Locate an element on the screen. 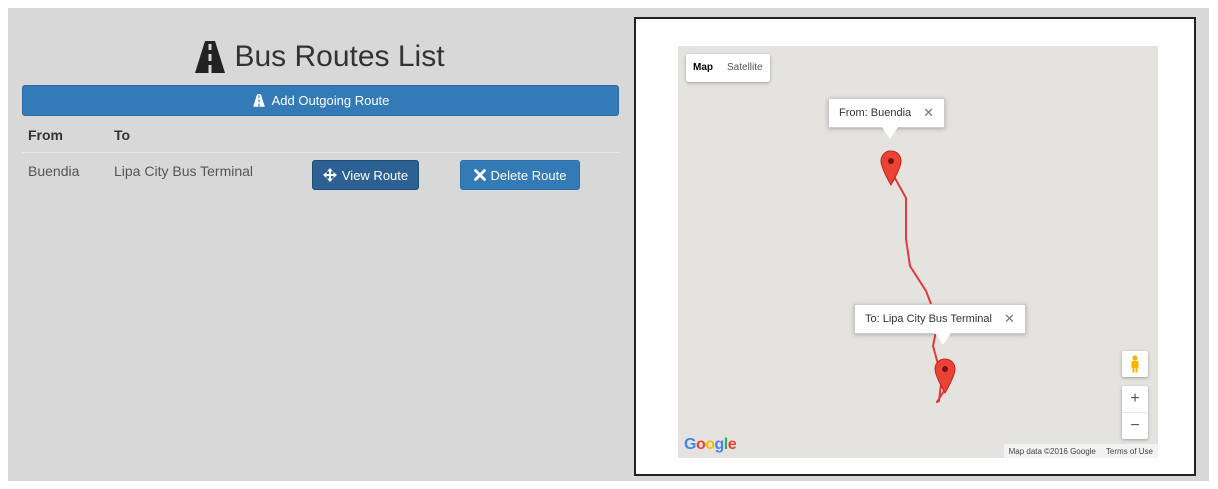 The image size is (1218, 489). zoom-out-button: − is located at coordinates (1135, 425).